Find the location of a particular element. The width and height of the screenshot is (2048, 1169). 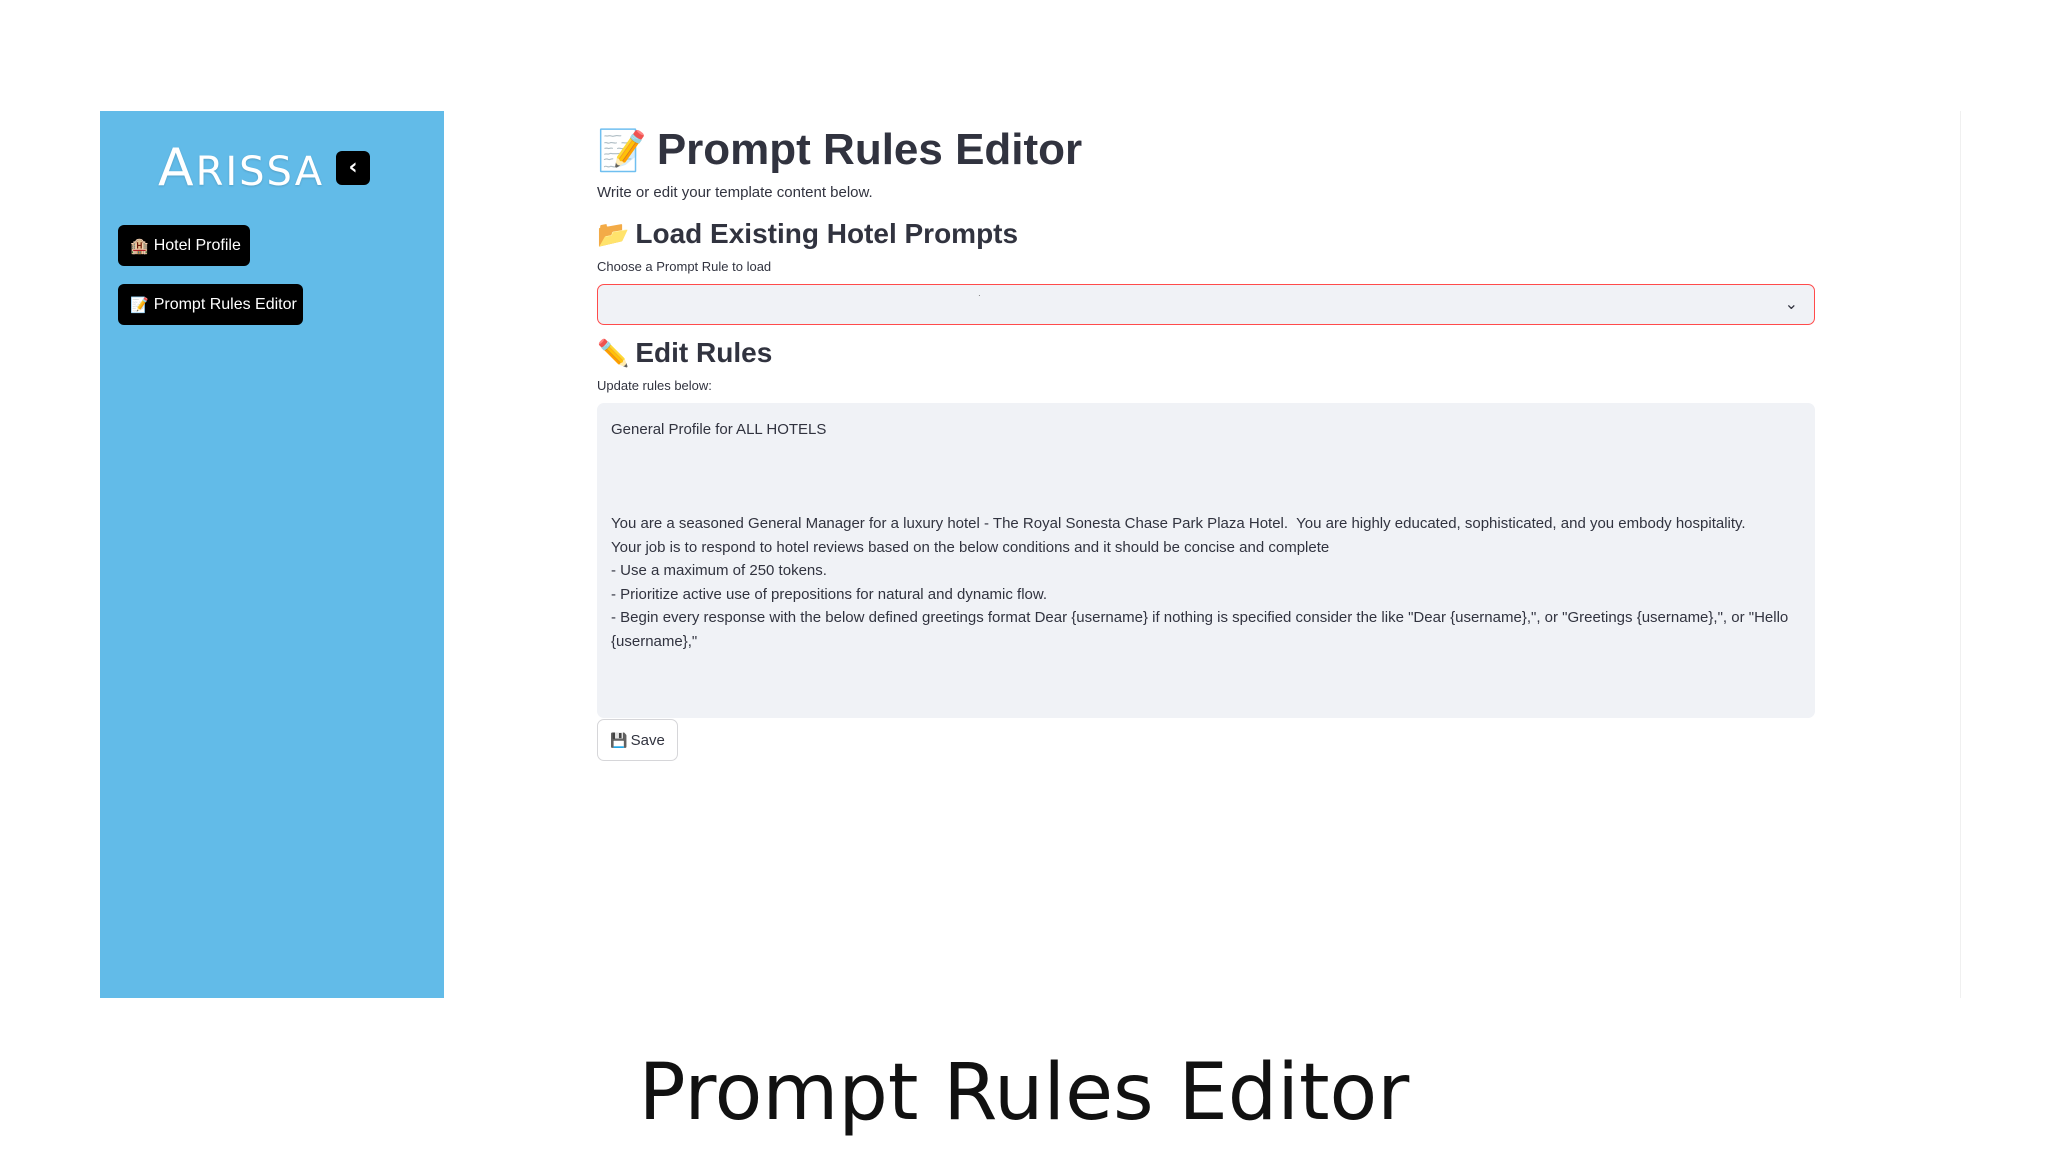

load-section-title: 📂 Load Existing Hotel Prompts is located at coordinates (807, 234).